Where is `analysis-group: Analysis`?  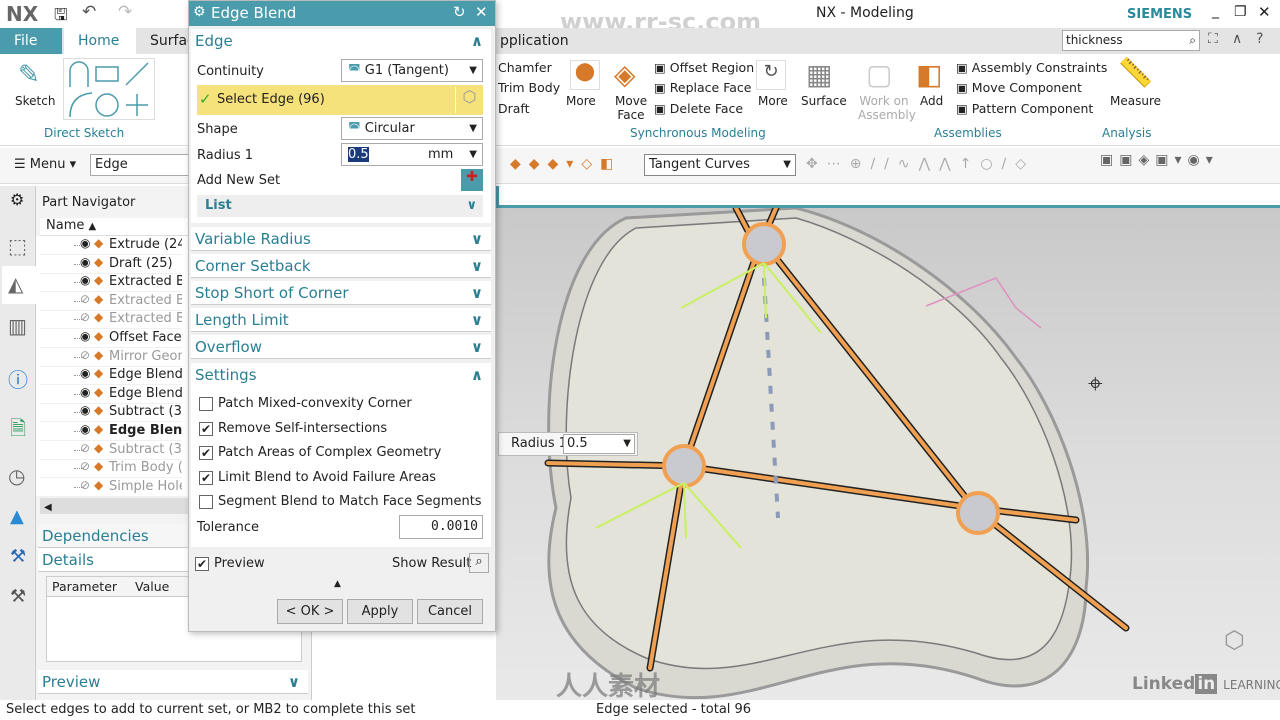
analysis-group: Analysis is located at coordinates (1126, 133).